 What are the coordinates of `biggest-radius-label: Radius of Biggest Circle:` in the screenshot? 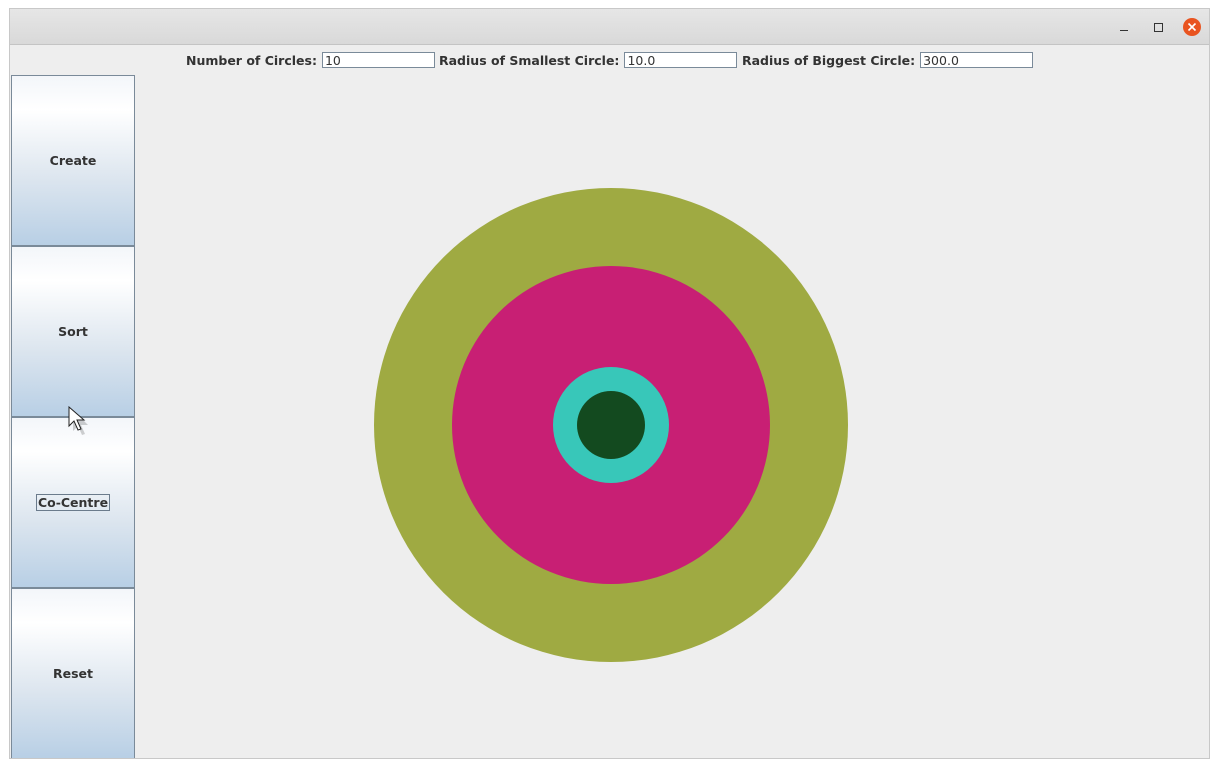 It's located at (829, 60).